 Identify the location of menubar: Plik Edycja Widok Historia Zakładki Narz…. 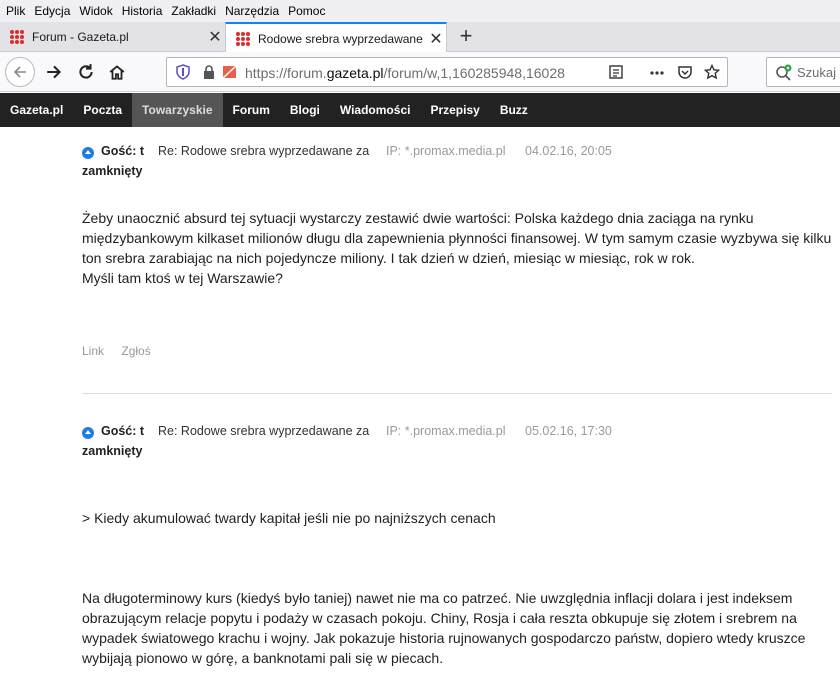
(420, 11).